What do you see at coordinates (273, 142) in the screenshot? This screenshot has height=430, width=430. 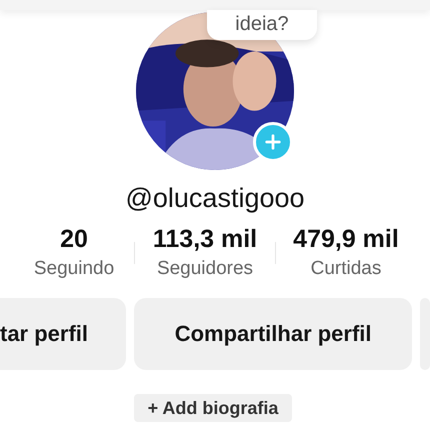 I see `plus-icon` at bounding box center [273, 142].